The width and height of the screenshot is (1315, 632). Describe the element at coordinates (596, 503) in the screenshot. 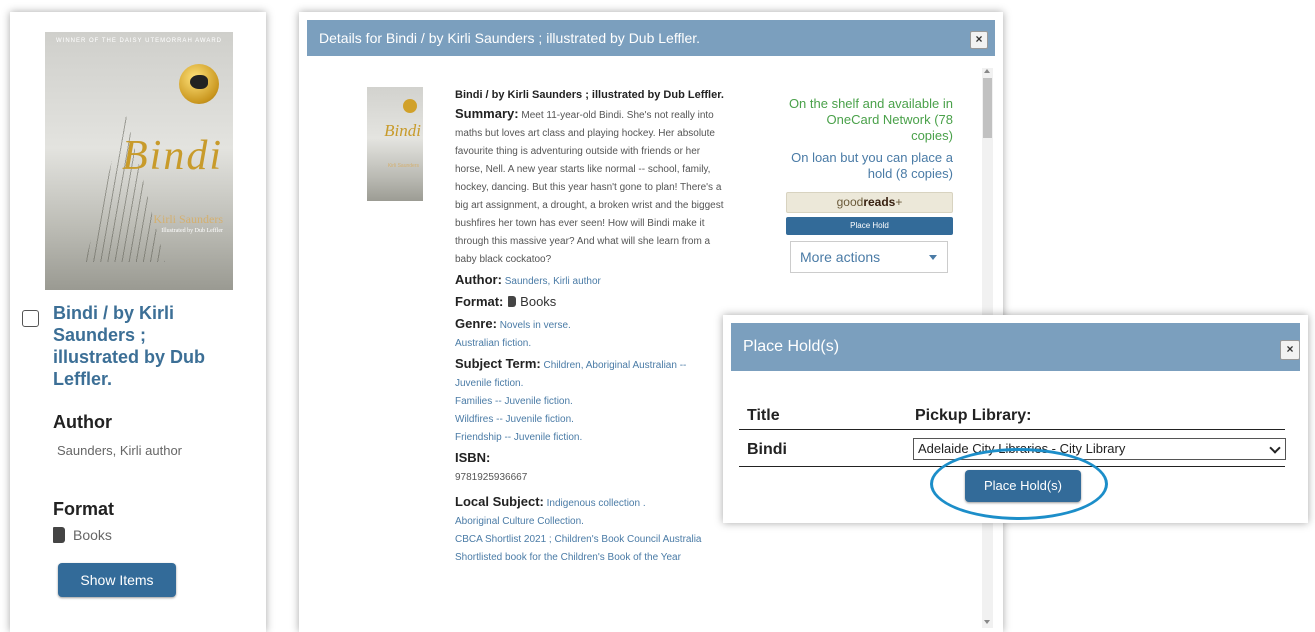

I see `local-subject-link: Indigenous collection .` at that location.